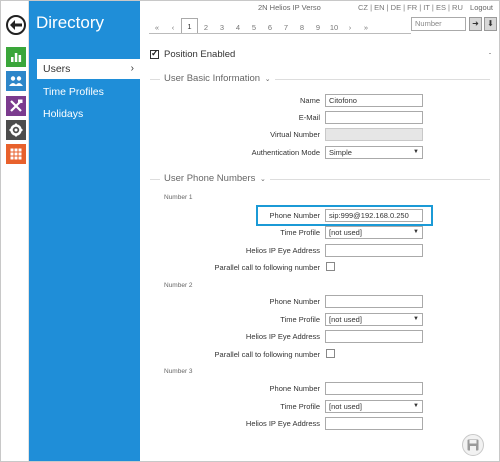  Describe the element at coordinates (282, 336) in the screenshot. I see `helios-eye-2-label: Helios IP Eye Address` at that location.